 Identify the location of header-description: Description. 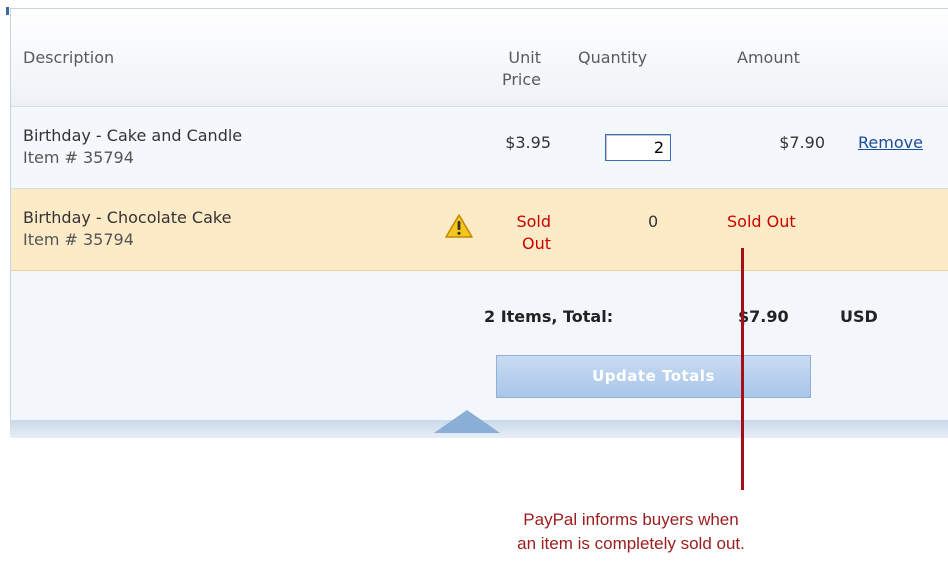
(69, 57).